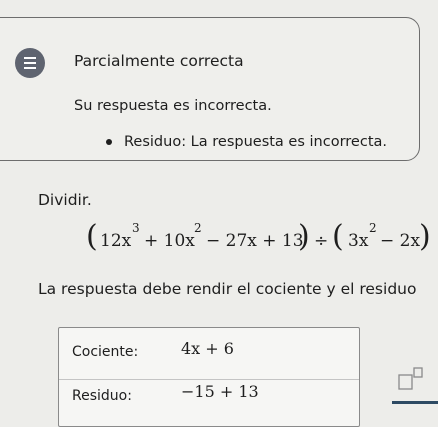 The width and height of the screenshot is (438, 427). What do you see at coordinates (173, 106) in the screenshot?
I see `feedback-message: Su respuesta es incorrecta.` at bounding box center [173, 106].